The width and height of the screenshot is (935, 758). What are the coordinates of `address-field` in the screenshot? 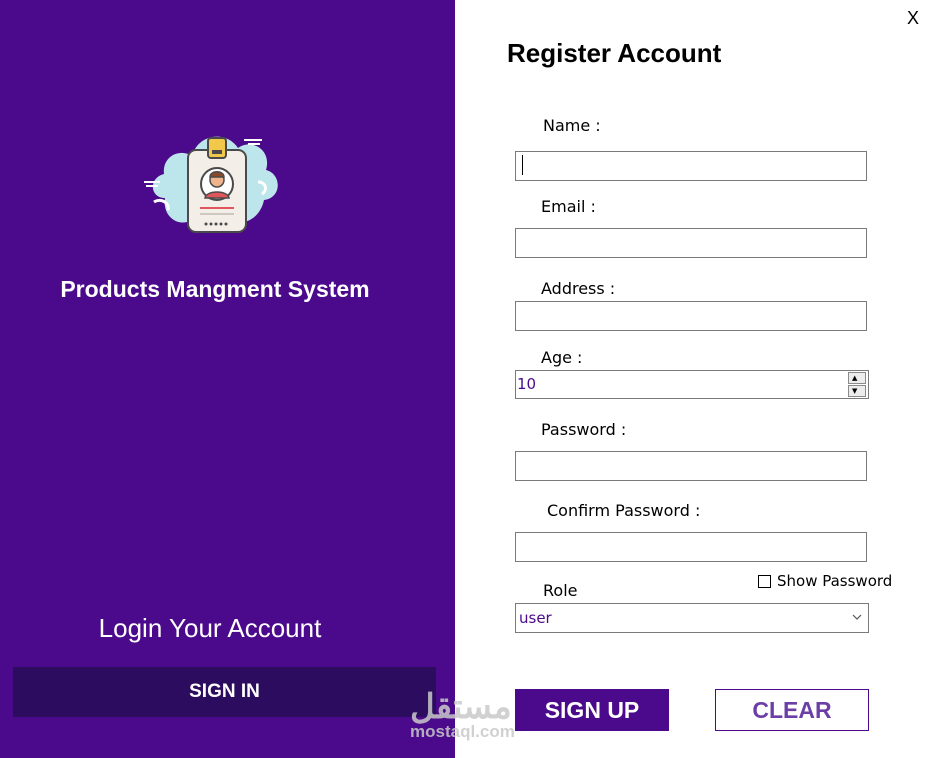 It's located at (691, 316).